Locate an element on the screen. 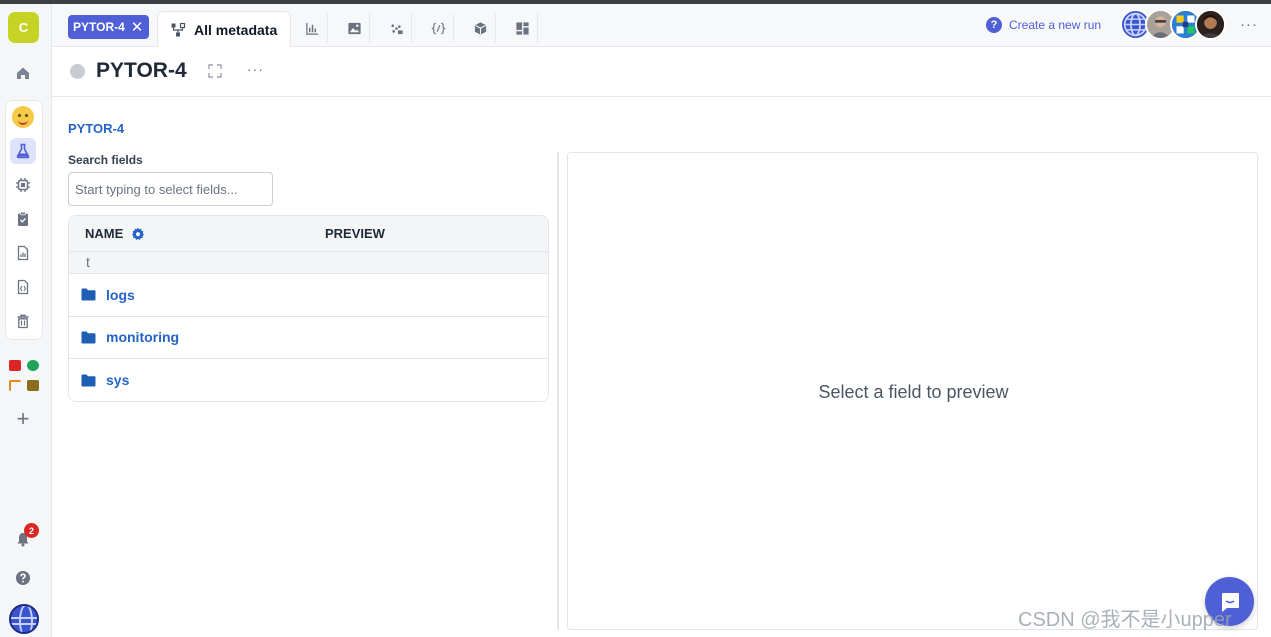  tab-label: All metadata is located at coordinates (236, 30).